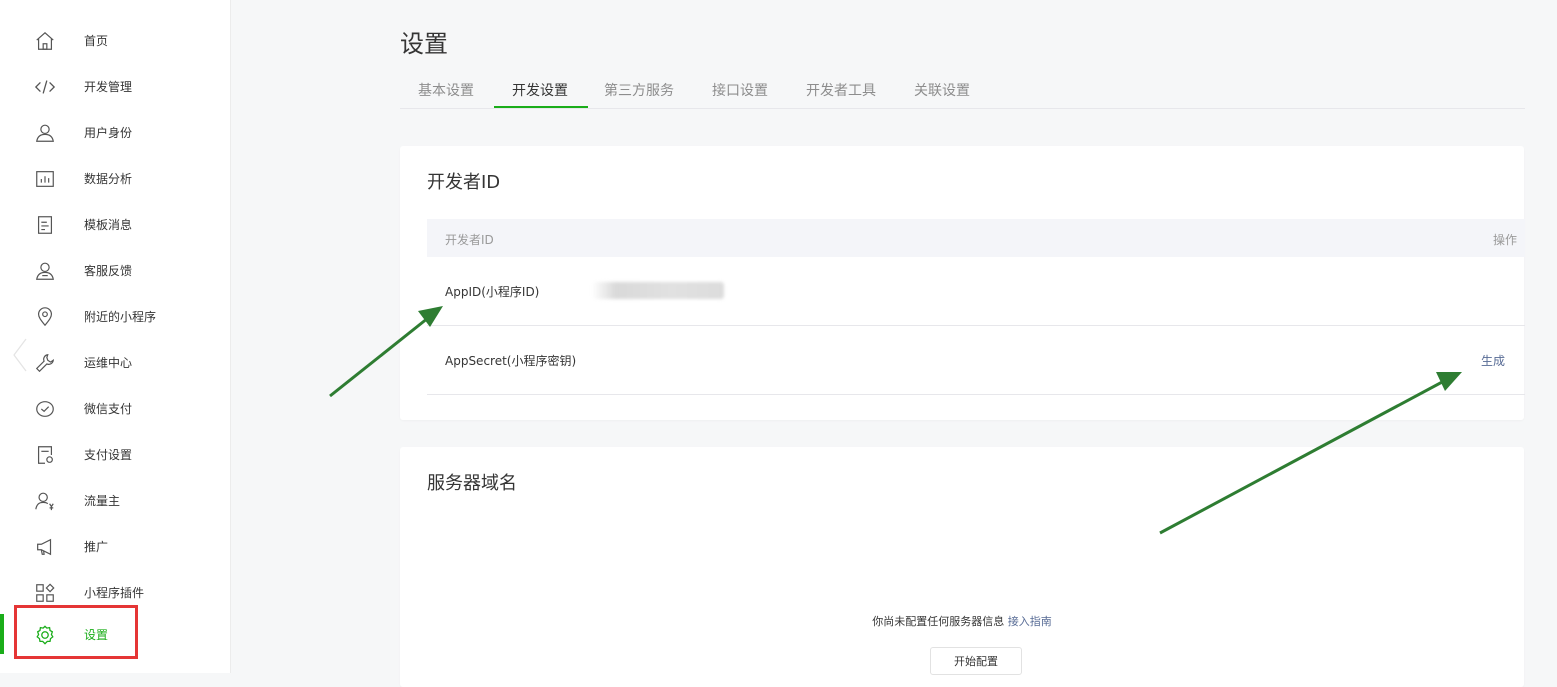 This screenshot has width=1557, height=687. Describe the element at coordinates (942, 90) in the screenshot. I see `tab-related-settings: 关联设置` at that location.